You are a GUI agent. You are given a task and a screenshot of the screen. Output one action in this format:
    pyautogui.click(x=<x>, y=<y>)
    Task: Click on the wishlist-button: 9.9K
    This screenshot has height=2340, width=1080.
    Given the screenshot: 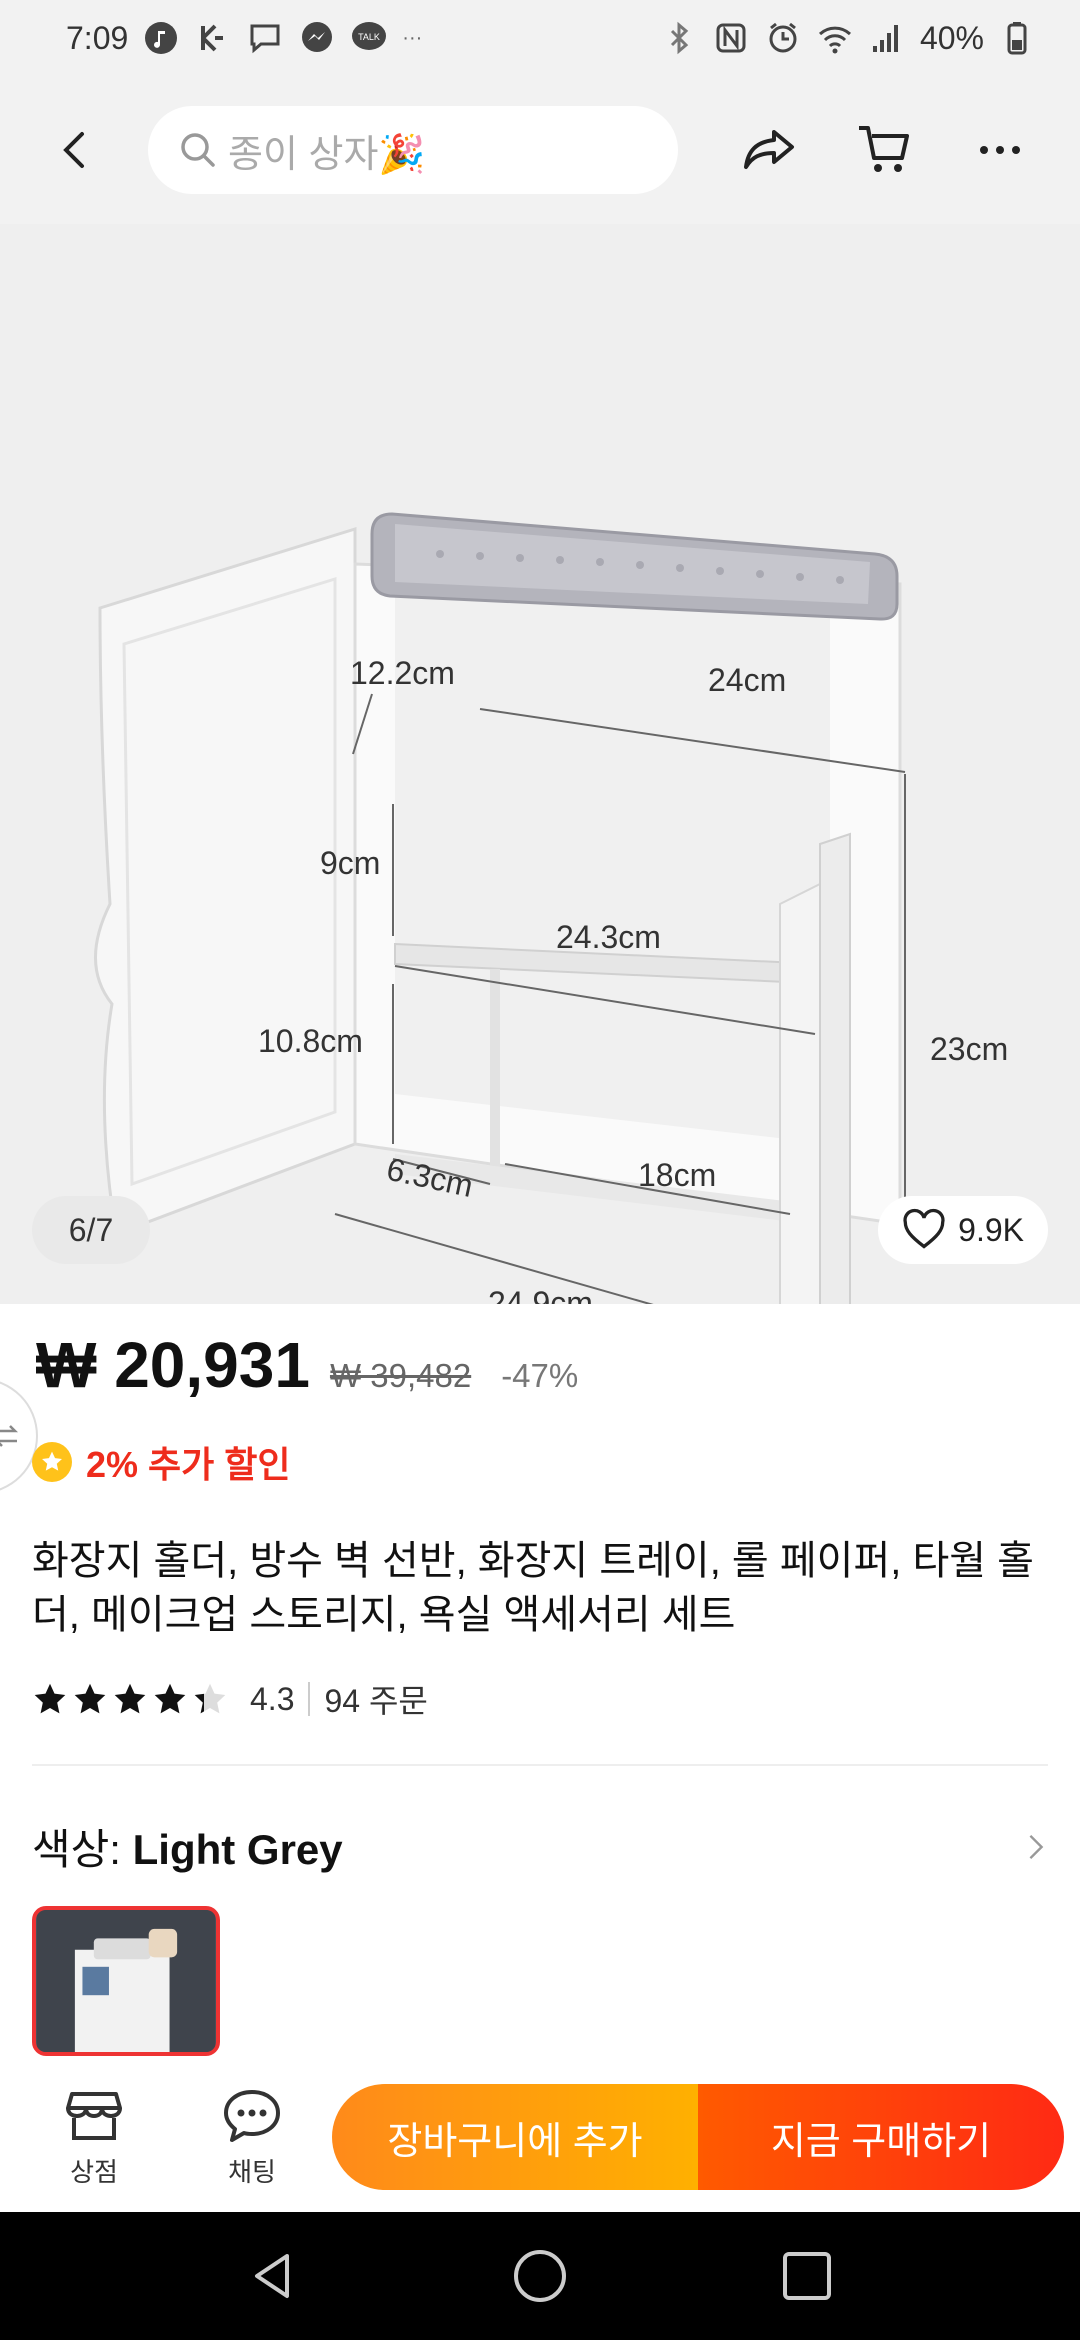 What is the action you would take?
    pyautogui.click(x=963, y=1230)
    